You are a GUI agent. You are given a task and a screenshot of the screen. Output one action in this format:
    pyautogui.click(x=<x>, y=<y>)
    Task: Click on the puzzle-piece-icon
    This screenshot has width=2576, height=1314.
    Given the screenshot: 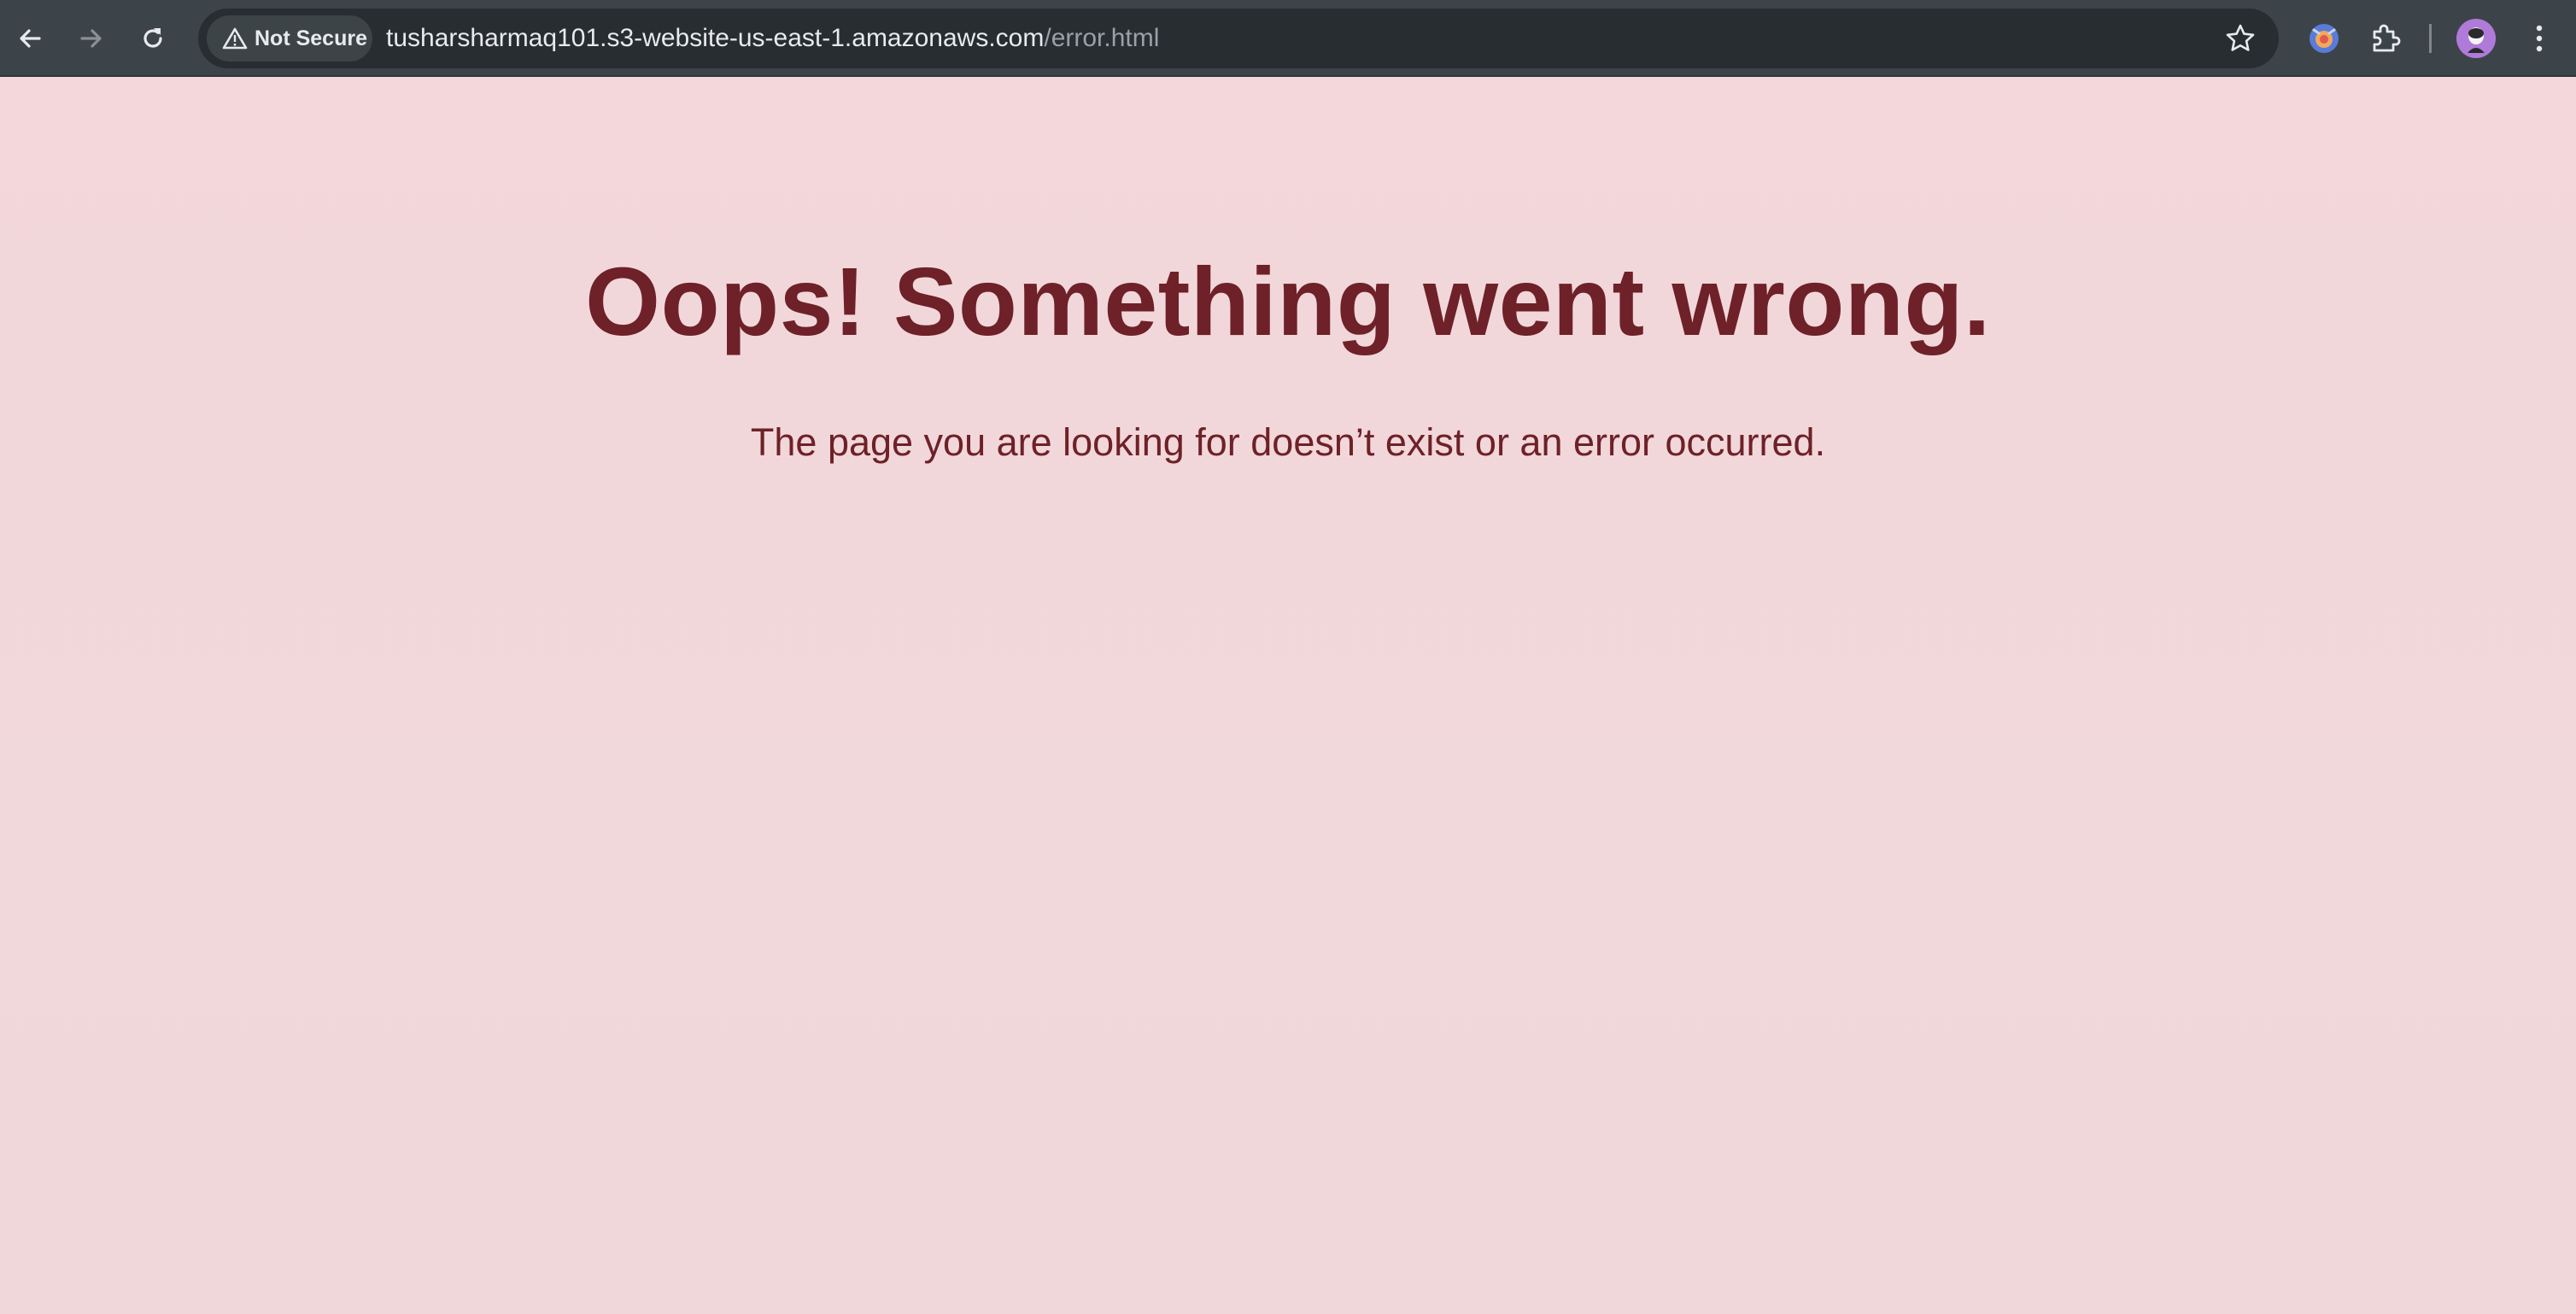 What is the action you would take?
    pyautogui.click(x=2387, y=38)
    